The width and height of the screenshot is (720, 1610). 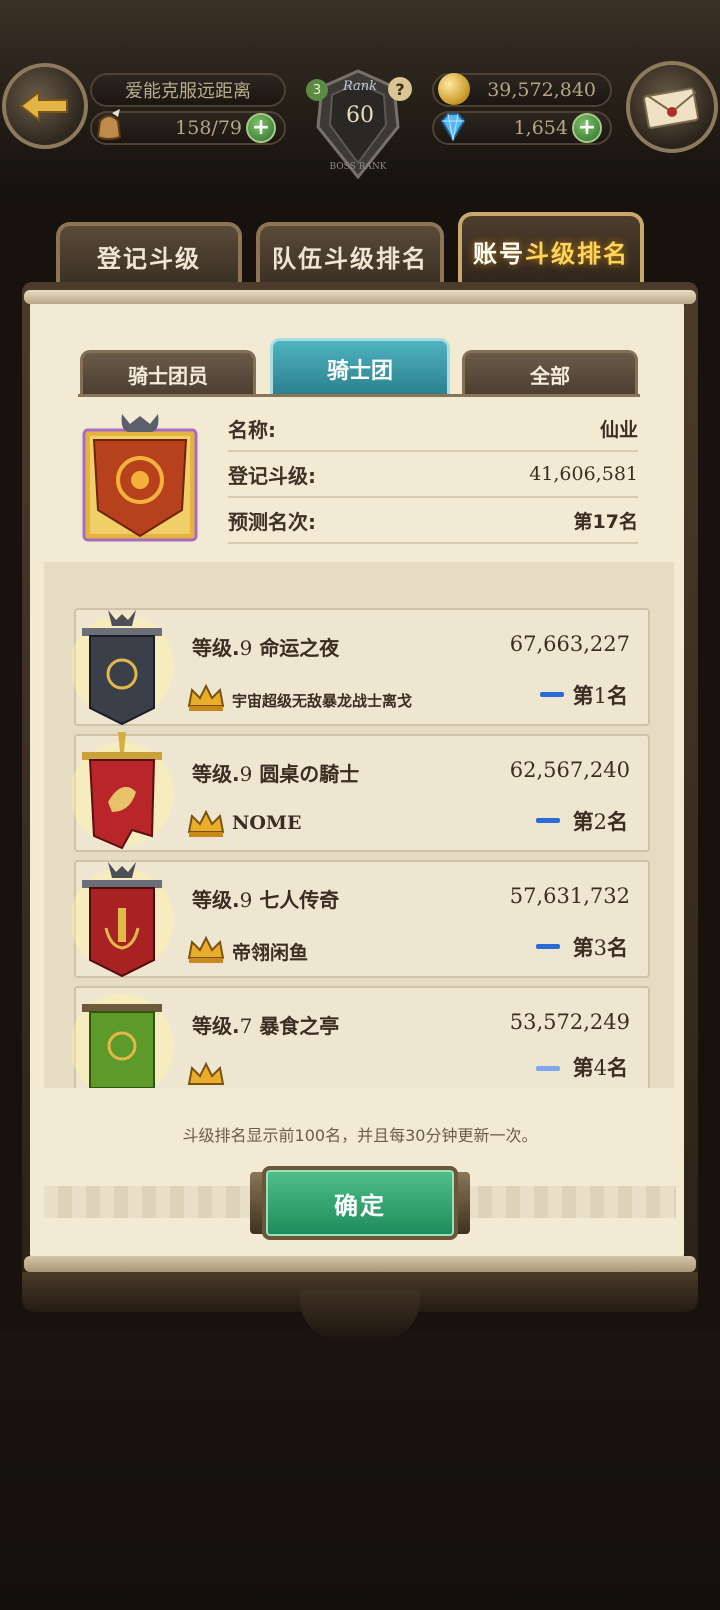 I want to click on back-arrow-icon, so click(x=43, y=106).